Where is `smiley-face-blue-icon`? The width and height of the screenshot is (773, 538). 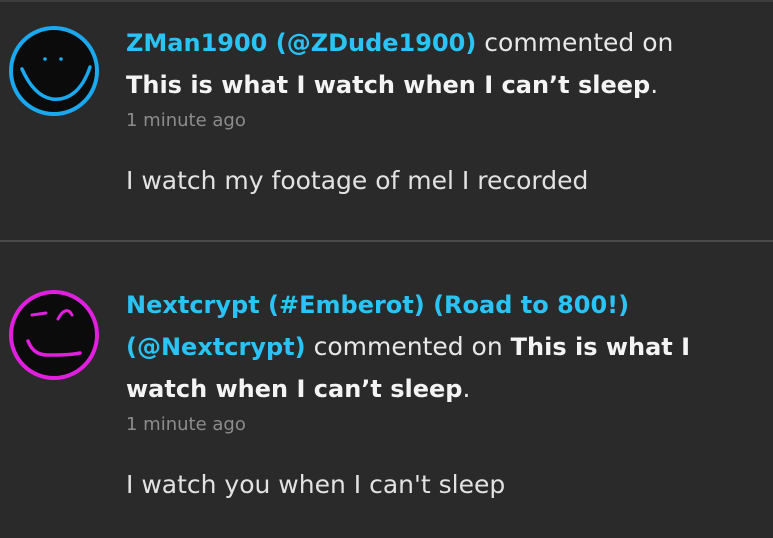
smiley-face-blue-icon is located at coordinates (54, 71).